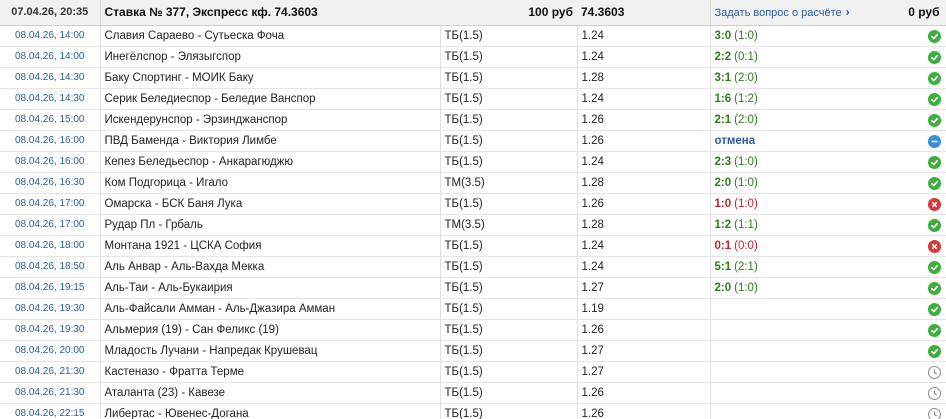 Image resolution: width=946 pixels, height=419 pixels. I want to click on event-match: Кепез Беледьеспор - Анкарагюджю, so click(270, 162).